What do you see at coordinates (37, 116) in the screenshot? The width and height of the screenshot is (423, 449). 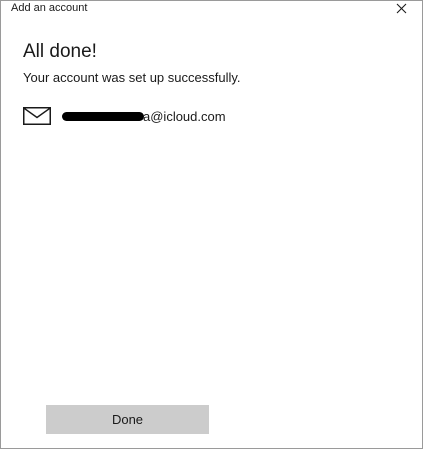 I see `mail-icon` at bounding box center [37, 116].